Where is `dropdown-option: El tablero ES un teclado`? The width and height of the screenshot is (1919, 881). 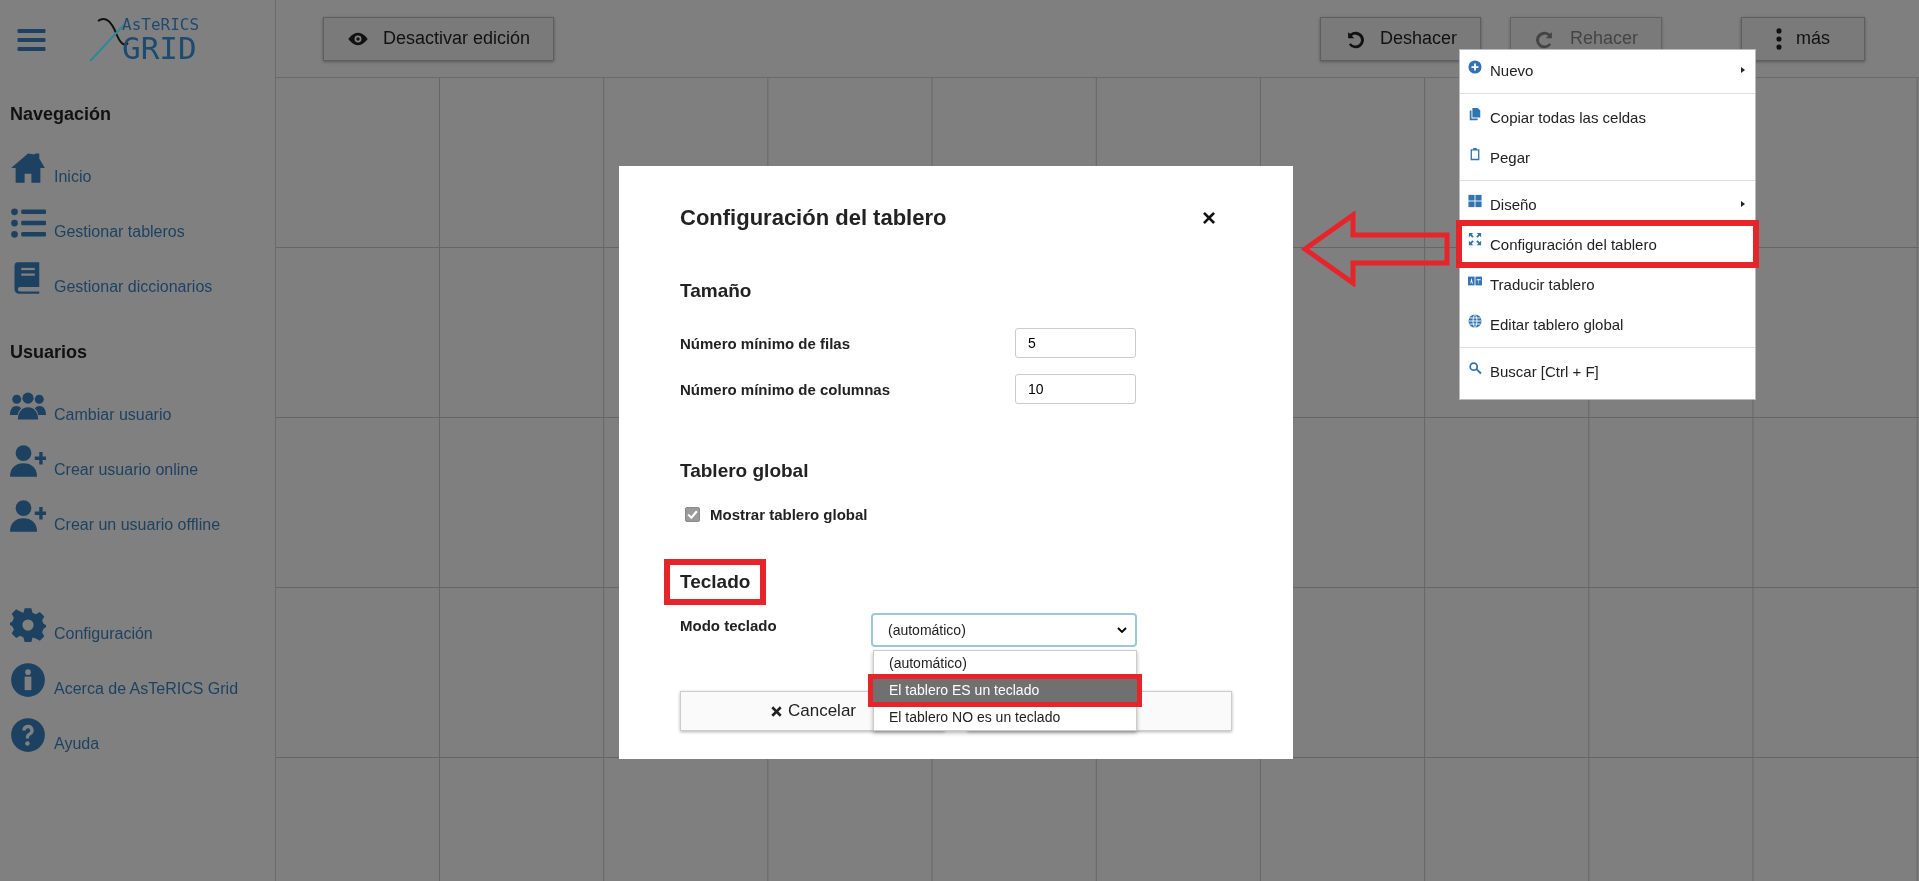 dropdown-option: El tablero ES un teclado is located at coordinates (1005, 690).